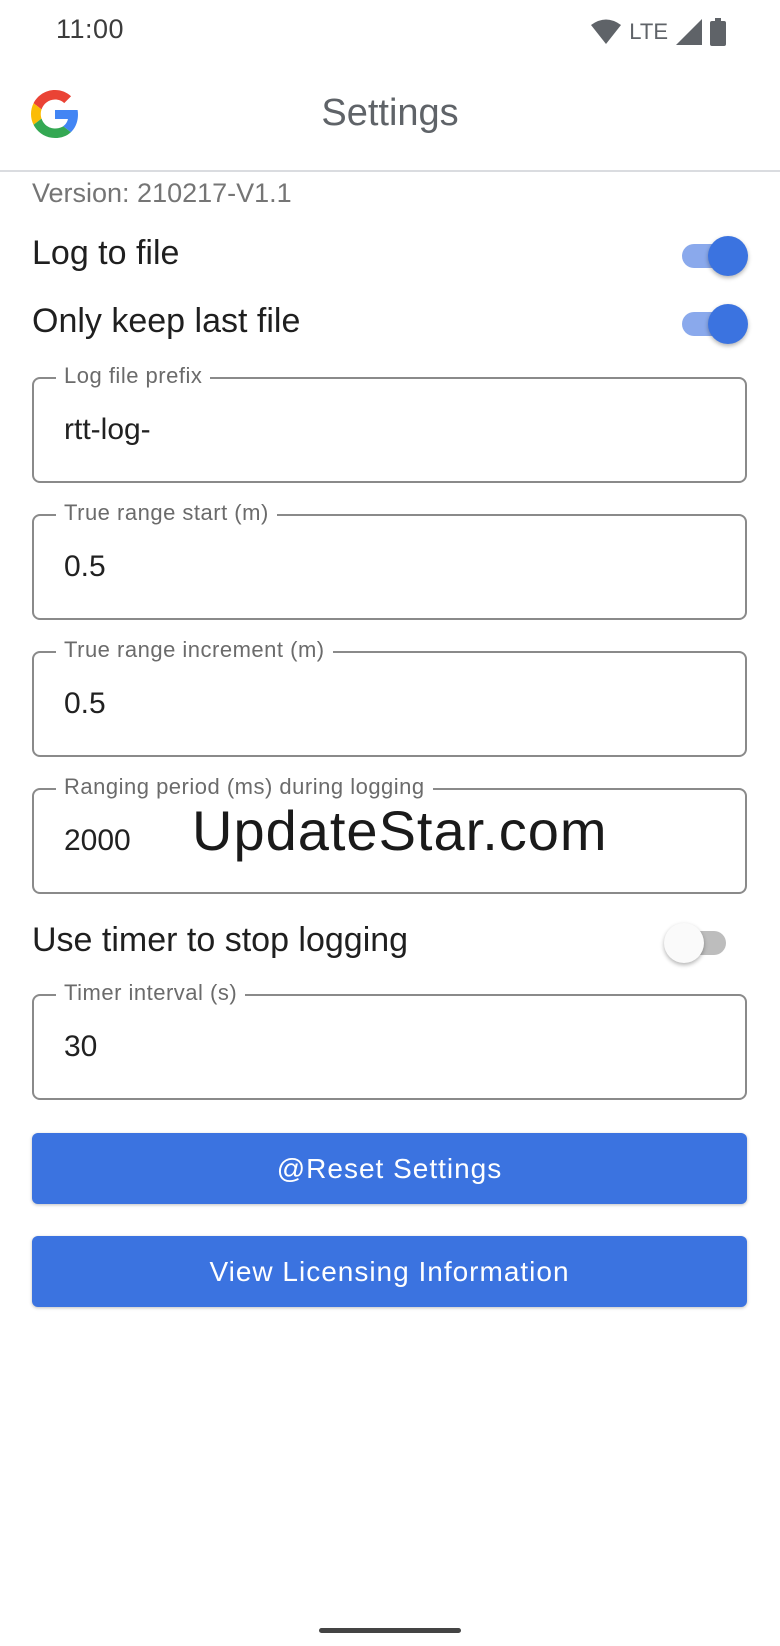 Image resolution: width=780 pixels, height=1646 pixels. I want to click on status-icons: LTE, so click(658, 32).